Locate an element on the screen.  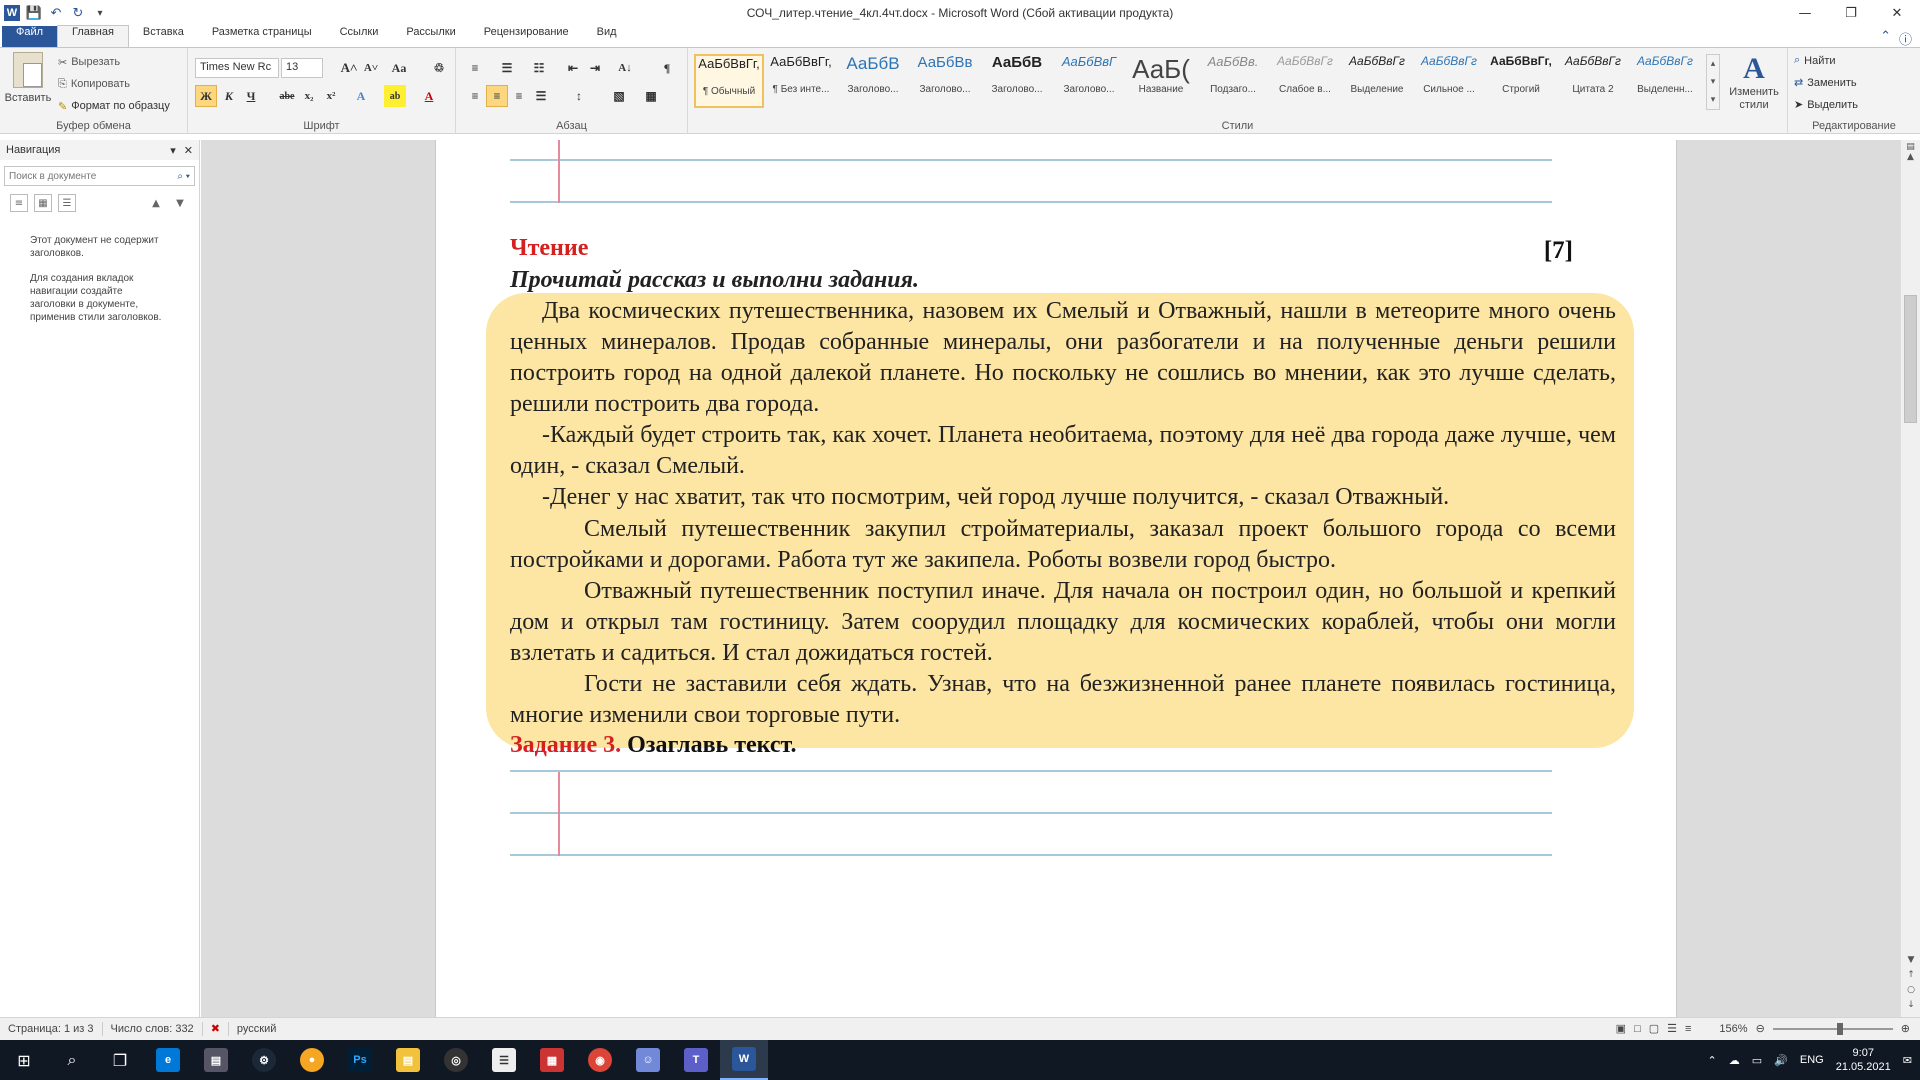
zoom-out-icon: ⊖ is located at coordinates (1760, 1028).